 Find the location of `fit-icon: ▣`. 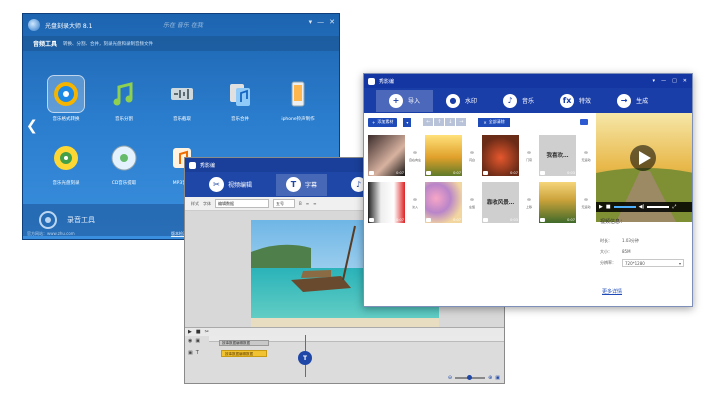

fit-icon: ▣ is located at coordinates (497, 378).